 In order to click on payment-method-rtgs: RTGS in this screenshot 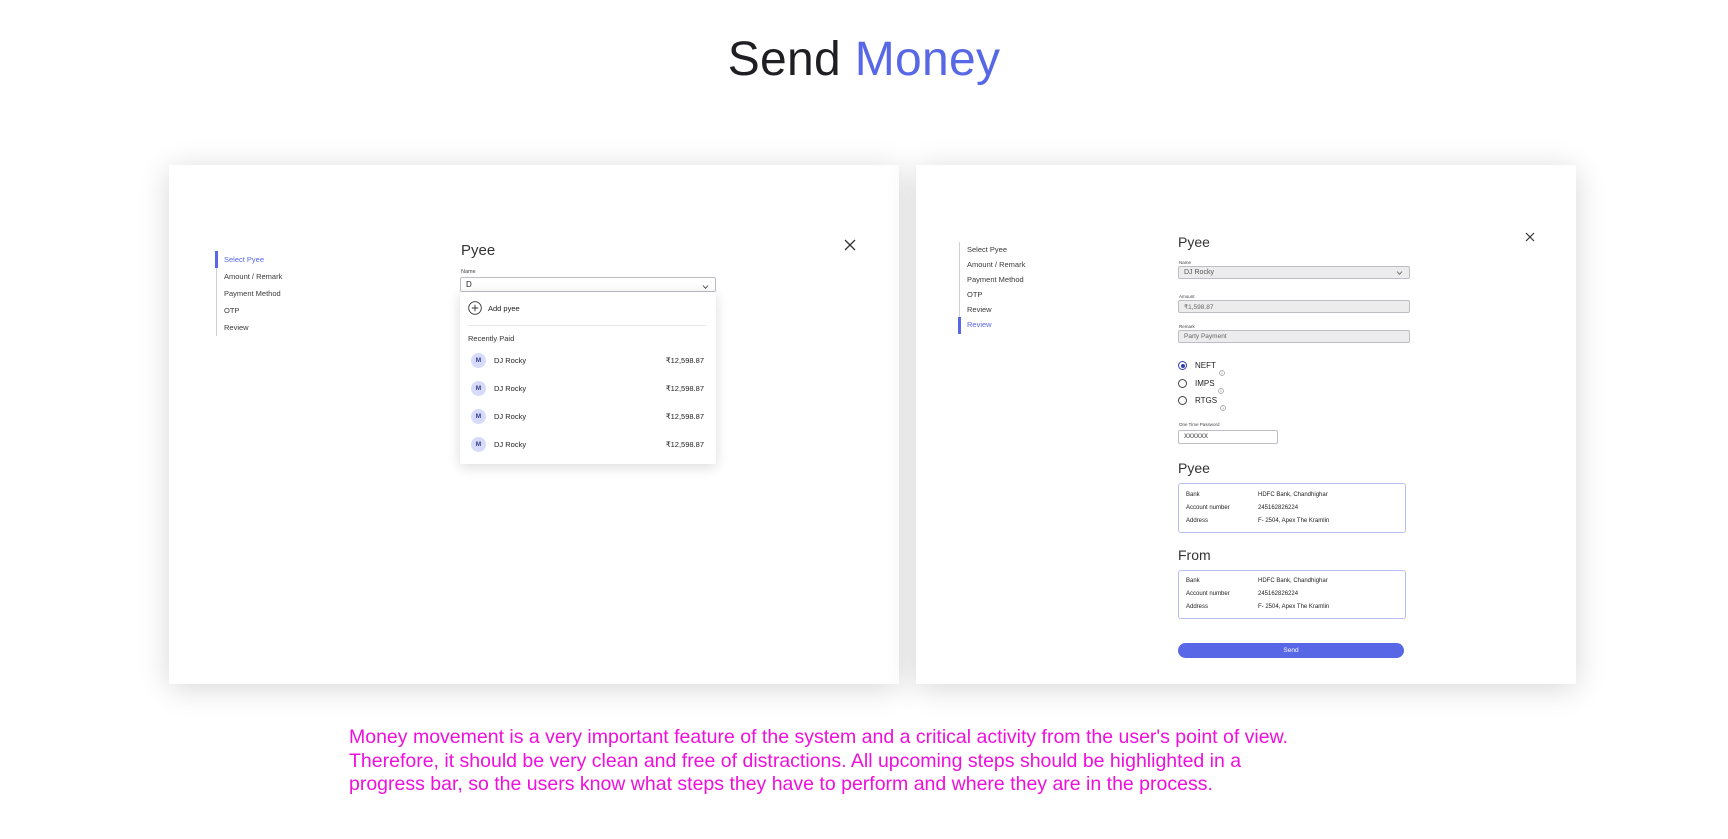, I will do `click(1202, 403)`.